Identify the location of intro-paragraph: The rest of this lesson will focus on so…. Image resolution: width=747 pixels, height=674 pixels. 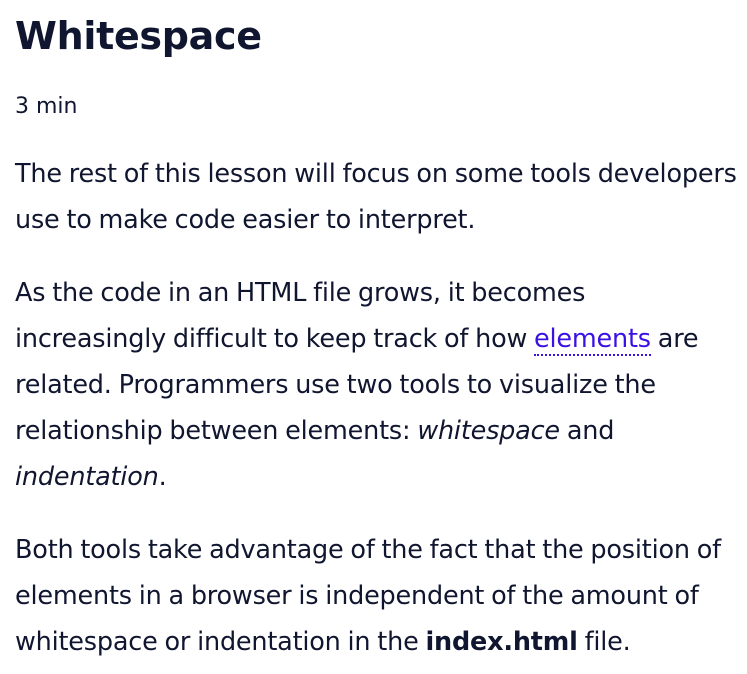
(376, 197).